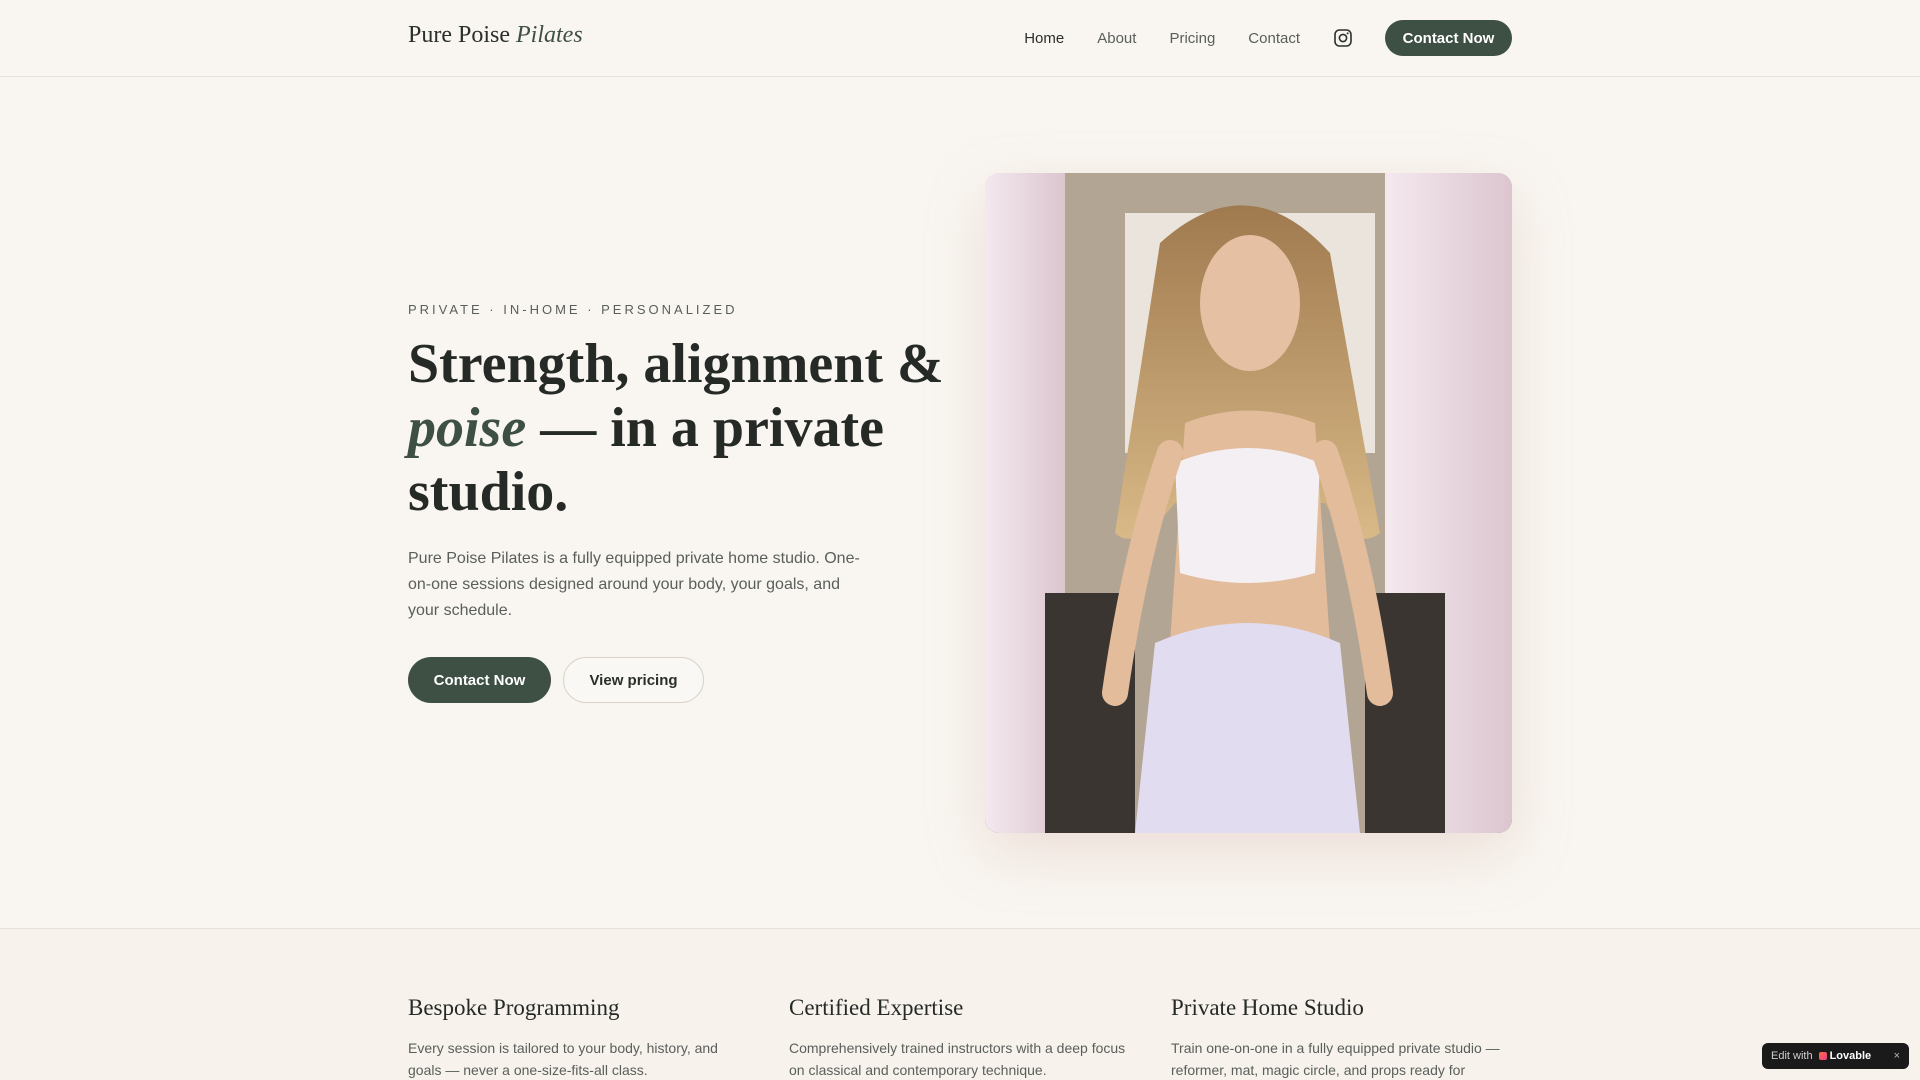  What do you see at coordinates (1850, 1056) in the screenshot?
I see `badge-brand: Lovable` at bounding box center [1850, 1056].